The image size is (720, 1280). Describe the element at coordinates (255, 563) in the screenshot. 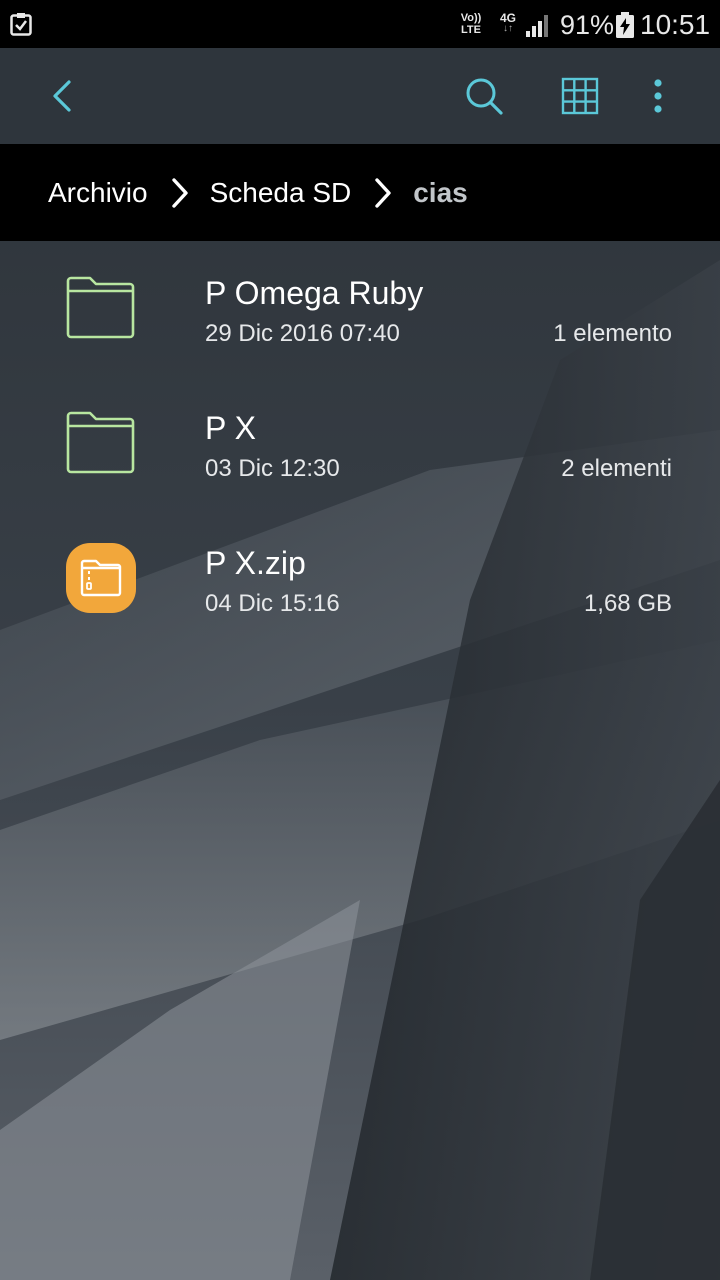

I see `file-name: P X.zip` at that location.